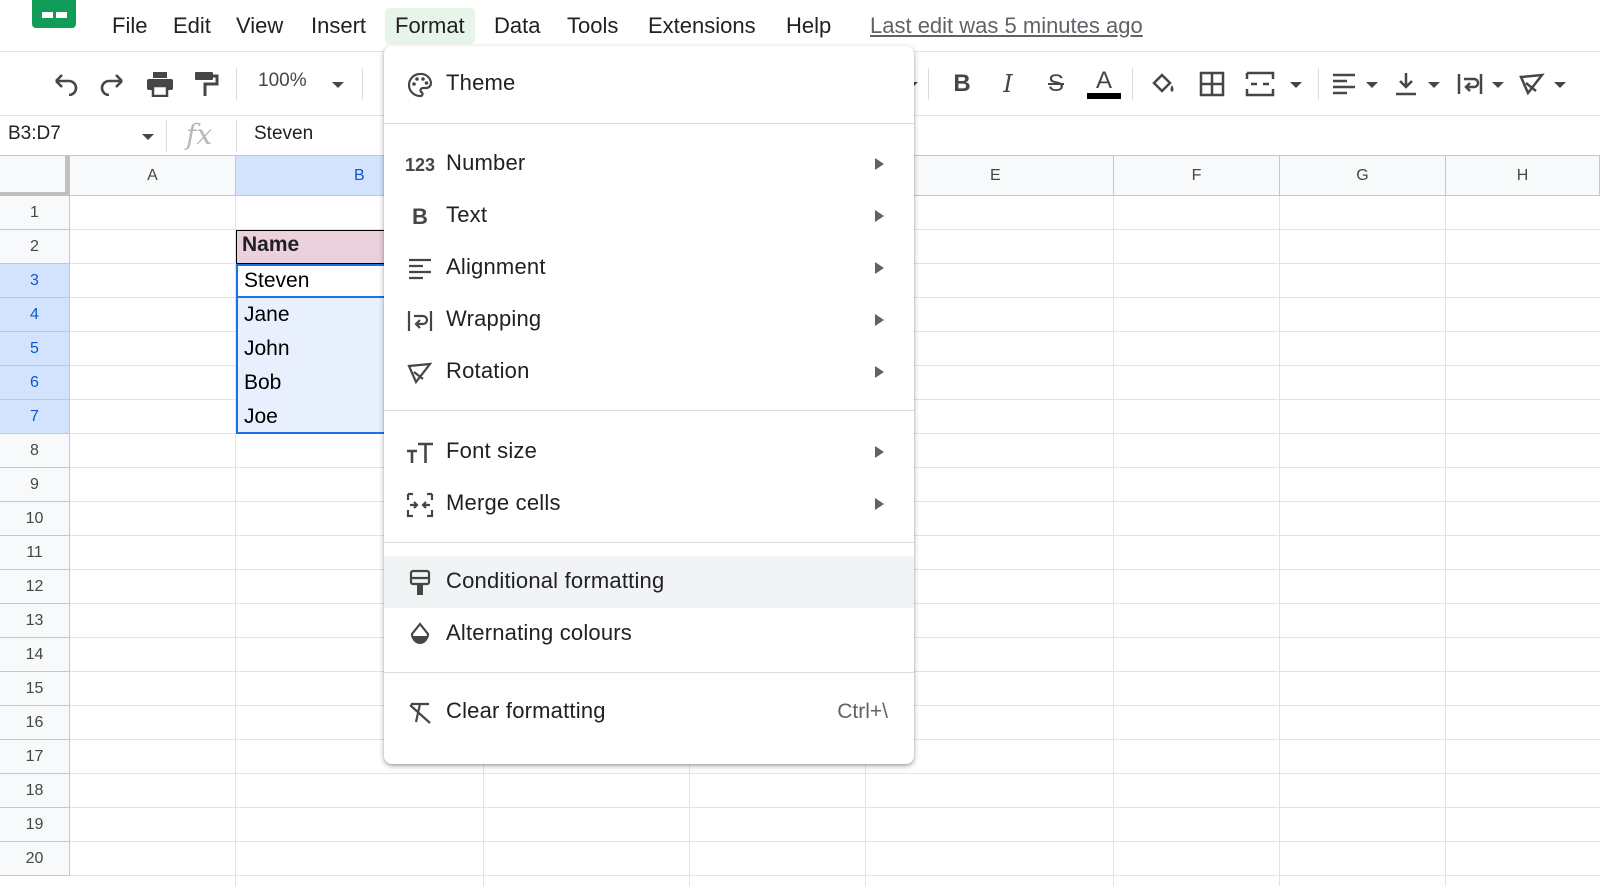 The image size is (1600, 886). I want to click on menu-view: View, so click(259, 26).